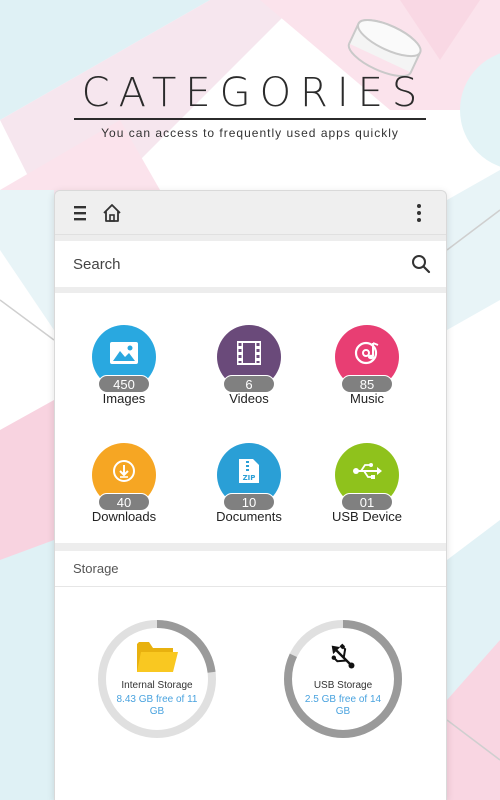 The image size is (500, 800). I want to click on home-button, so click(112, 213).